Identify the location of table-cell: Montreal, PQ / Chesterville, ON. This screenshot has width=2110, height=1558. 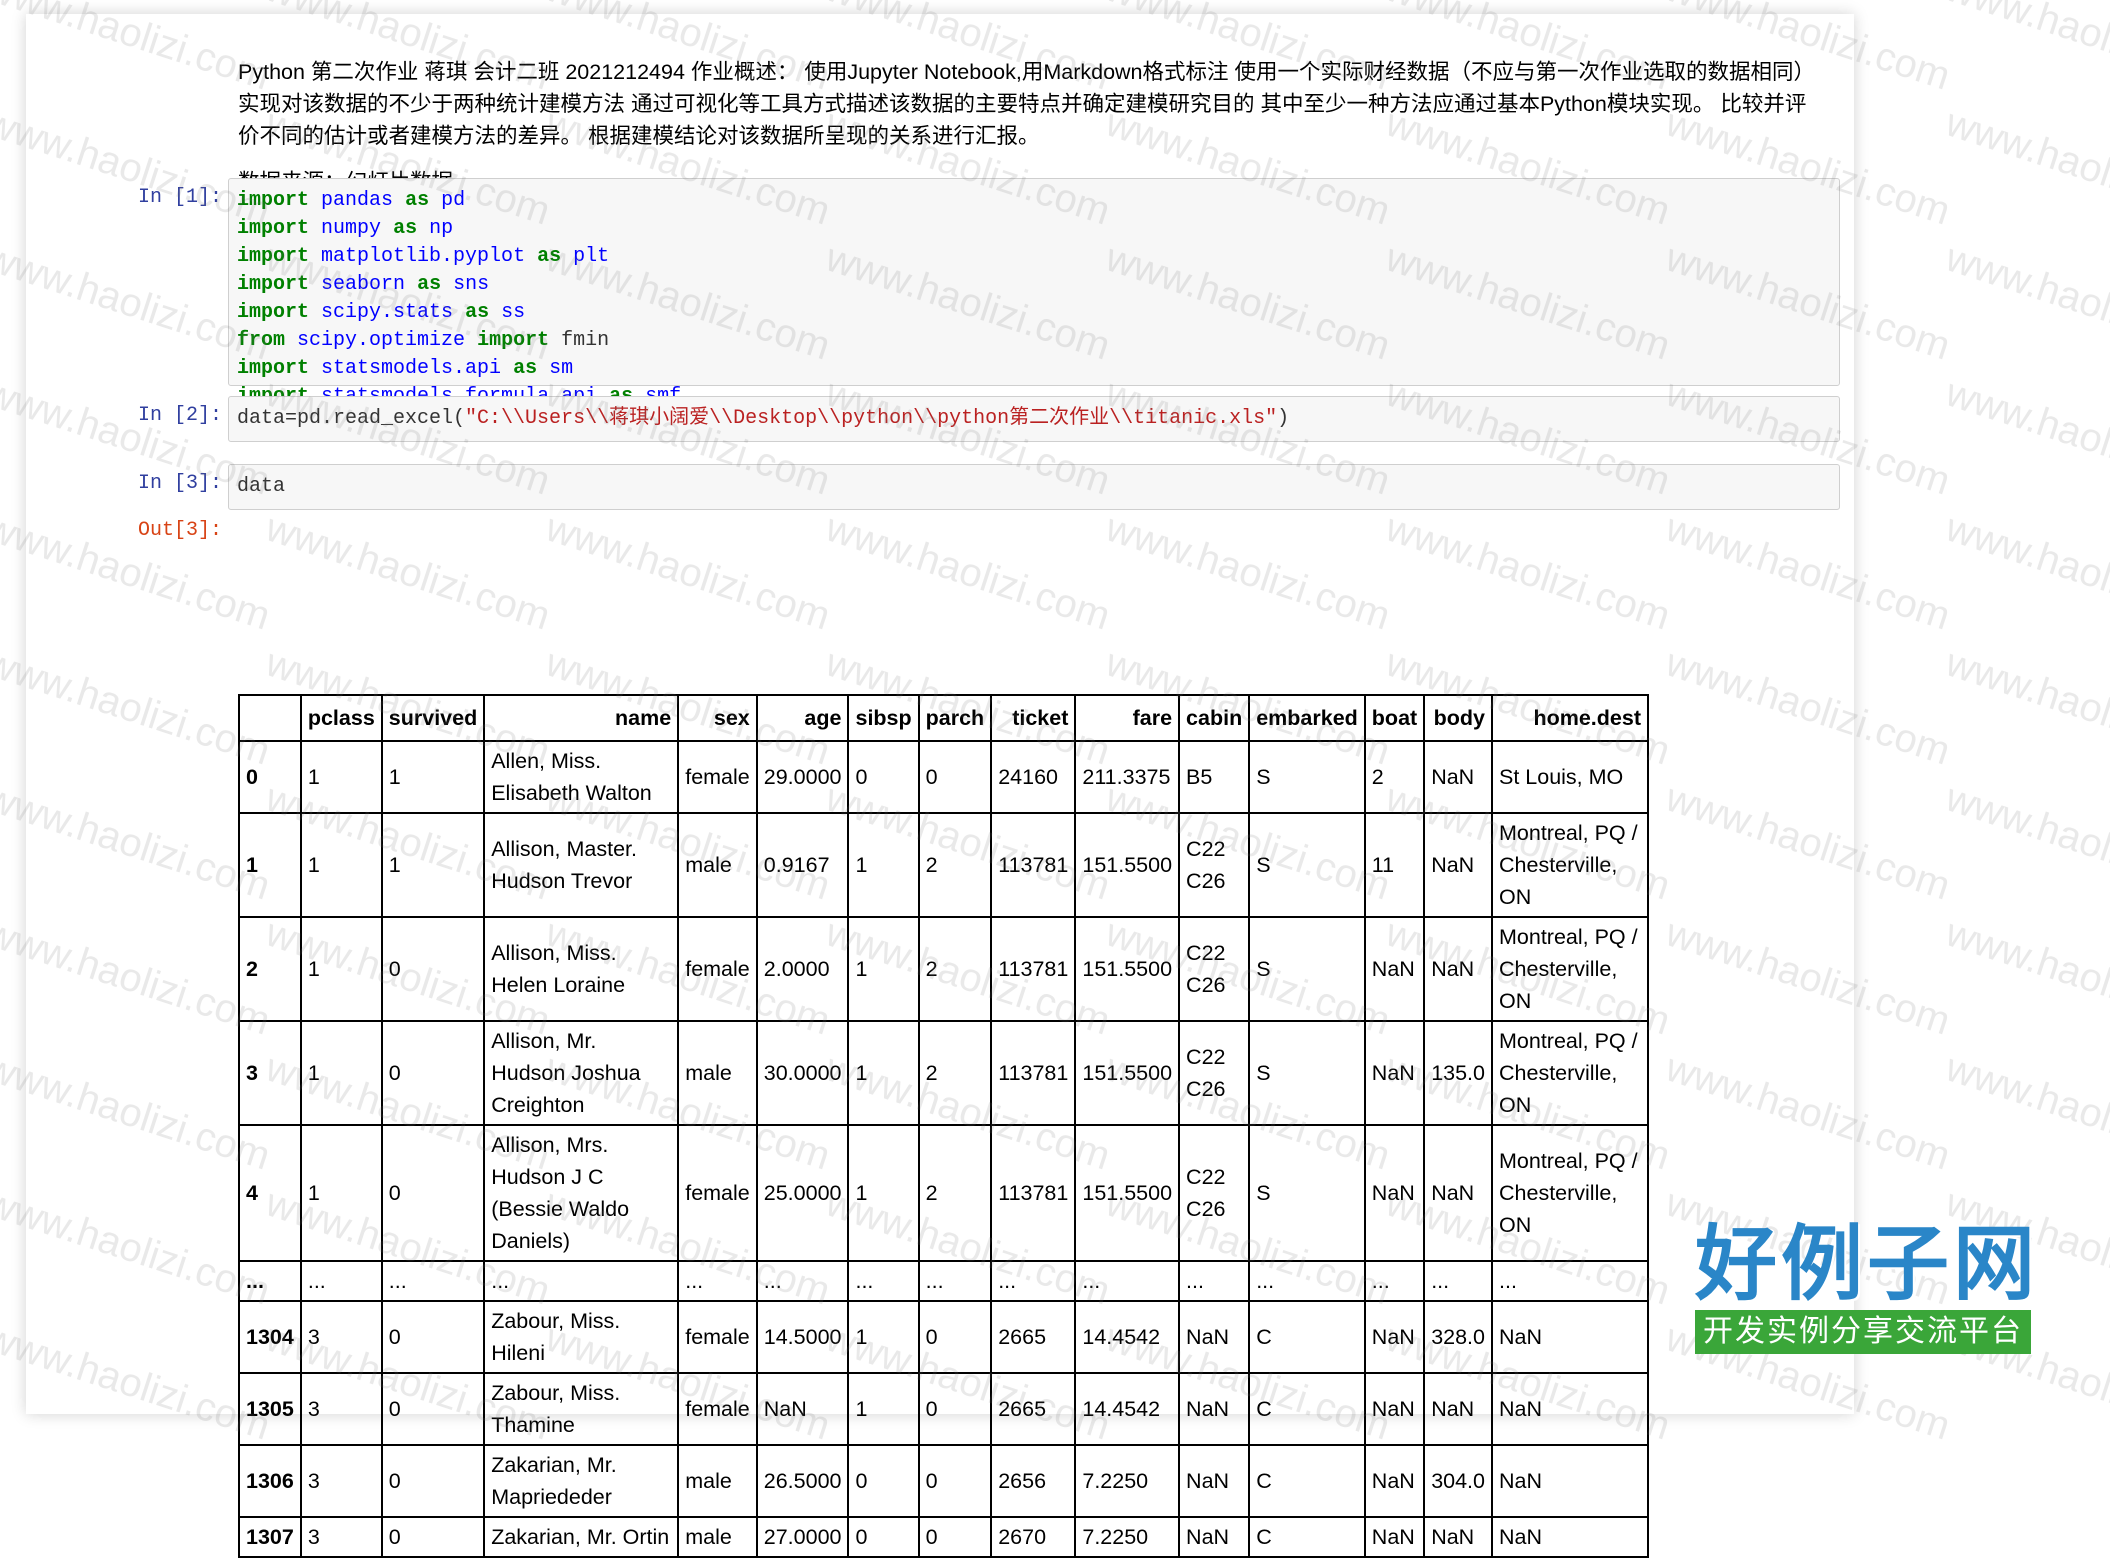
(1570, 1193).